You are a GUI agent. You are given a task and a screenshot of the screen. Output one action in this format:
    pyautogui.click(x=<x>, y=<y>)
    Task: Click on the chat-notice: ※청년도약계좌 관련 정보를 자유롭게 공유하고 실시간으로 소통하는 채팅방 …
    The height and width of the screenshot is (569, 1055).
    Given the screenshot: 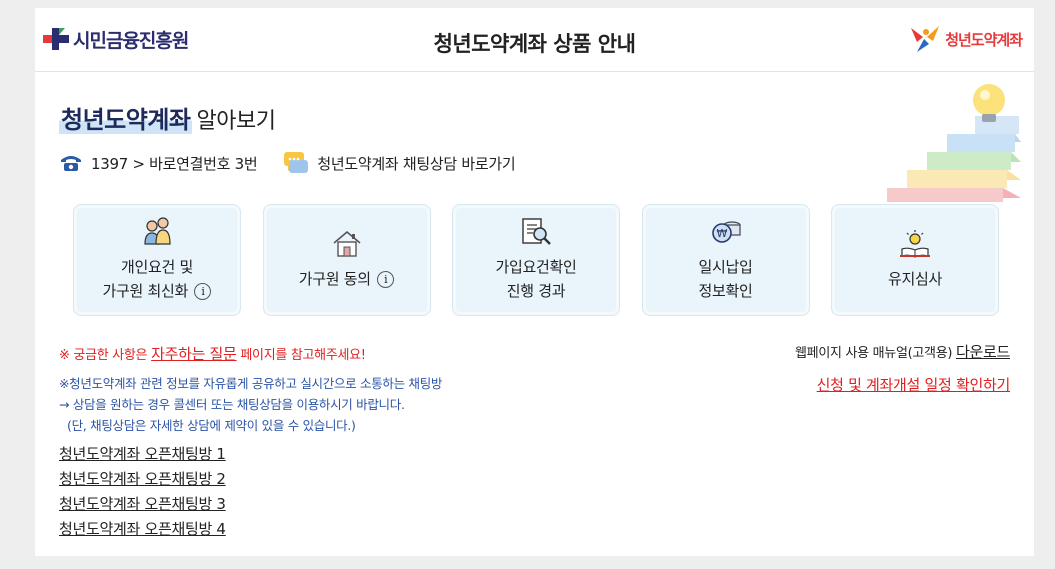 What is the action you would take?
    pyautogui.click(x=251, y=404)
    